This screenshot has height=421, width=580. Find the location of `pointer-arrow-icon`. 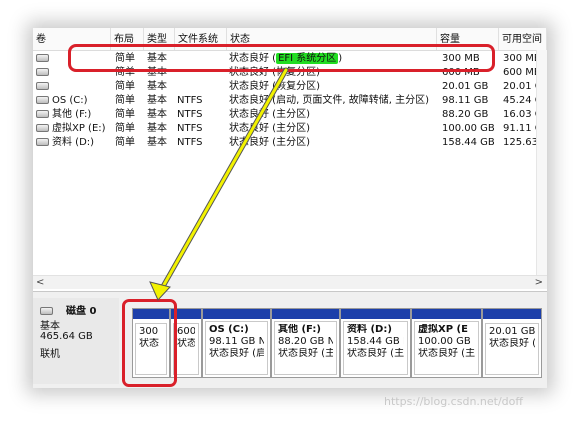

pointer-arrow-icon is located at coordinates (219, 184).